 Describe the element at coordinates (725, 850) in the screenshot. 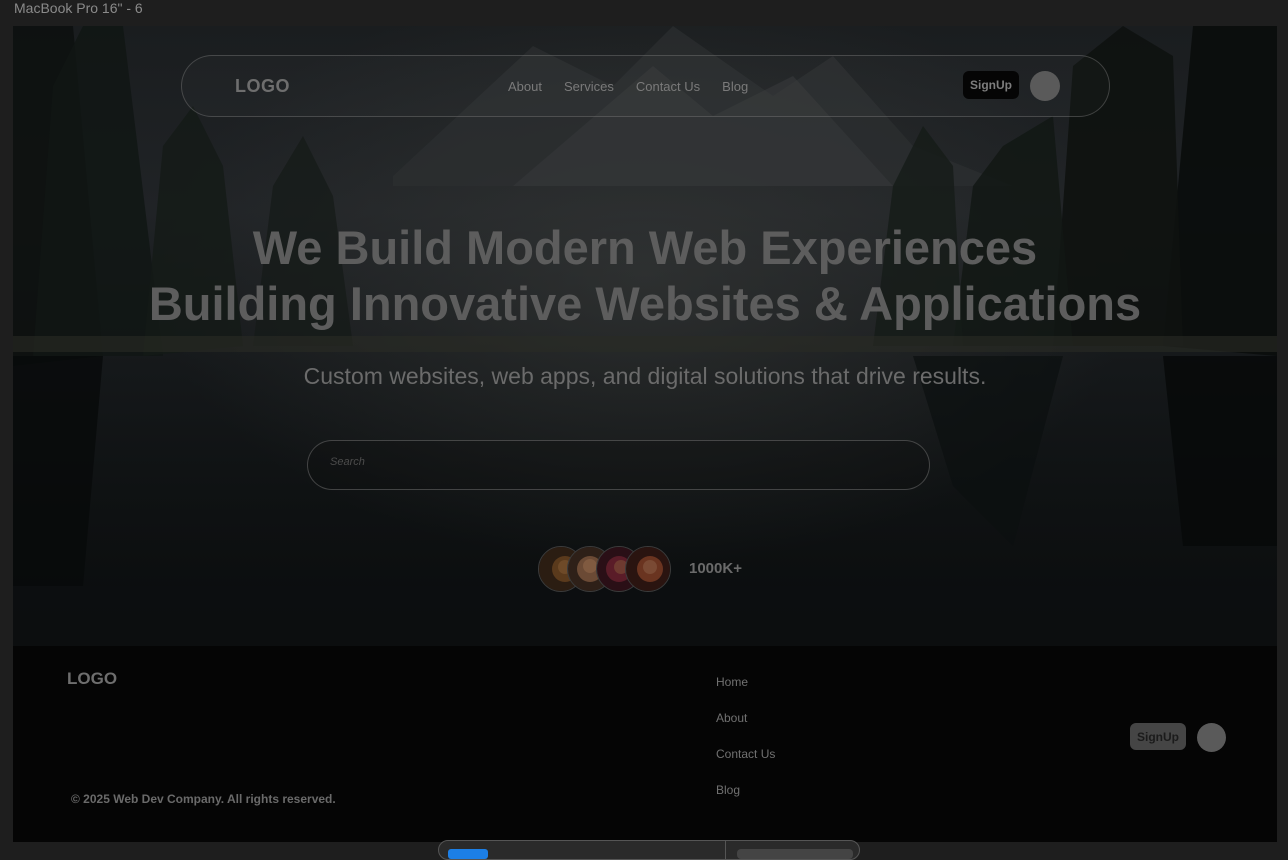

I see `toolbar-divider` at that location.